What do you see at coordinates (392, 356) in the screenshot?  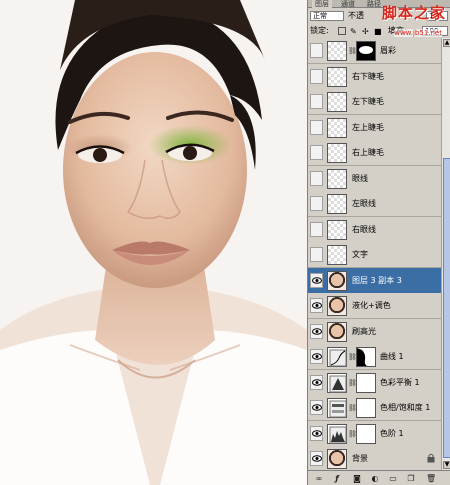 I see `layer-name: 曲线 1` at bounding box center [392, 356].